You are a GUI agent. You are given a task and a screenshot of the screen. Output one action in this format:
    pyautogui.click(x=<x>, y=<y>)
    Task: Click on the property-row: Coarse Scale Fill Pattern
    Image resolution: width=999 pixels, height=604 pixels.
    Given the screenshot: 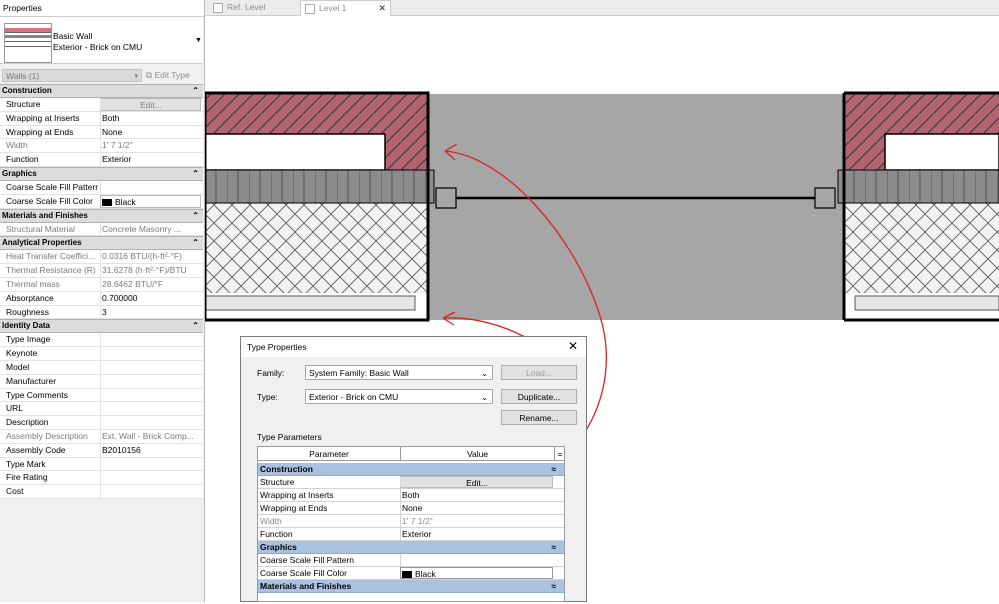 What is the action you would take?
    pyautogui.click(x=101, y=187)
    